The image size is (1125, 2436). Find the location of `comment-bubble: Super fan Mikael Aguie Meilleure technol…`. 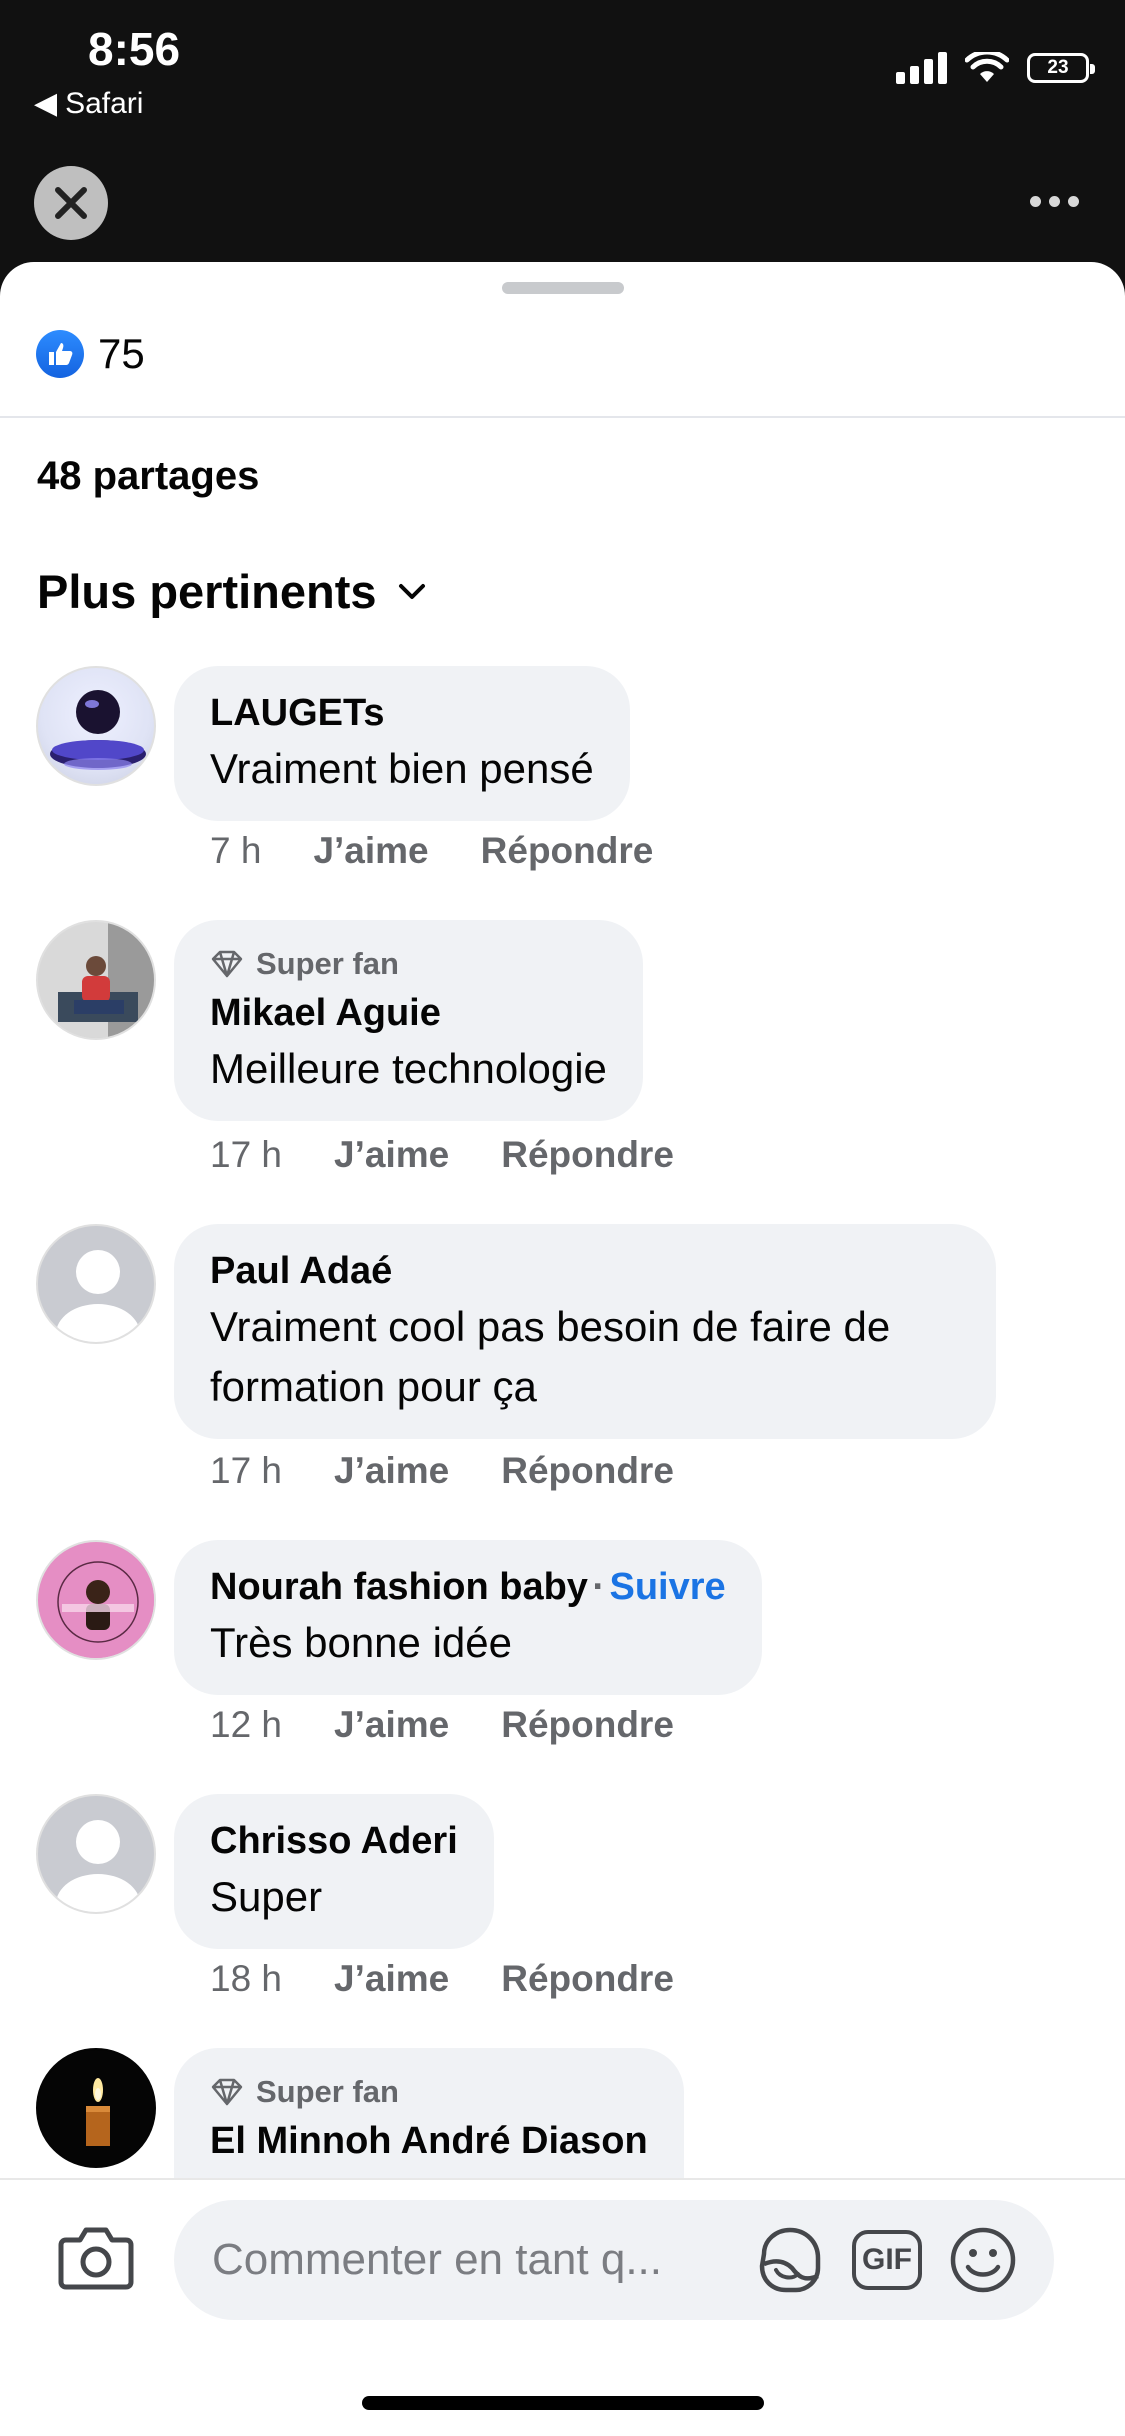

comment-bubble: Super fan Mikael Aguie Meilleure technol… is located at coordinates (408, 1020).